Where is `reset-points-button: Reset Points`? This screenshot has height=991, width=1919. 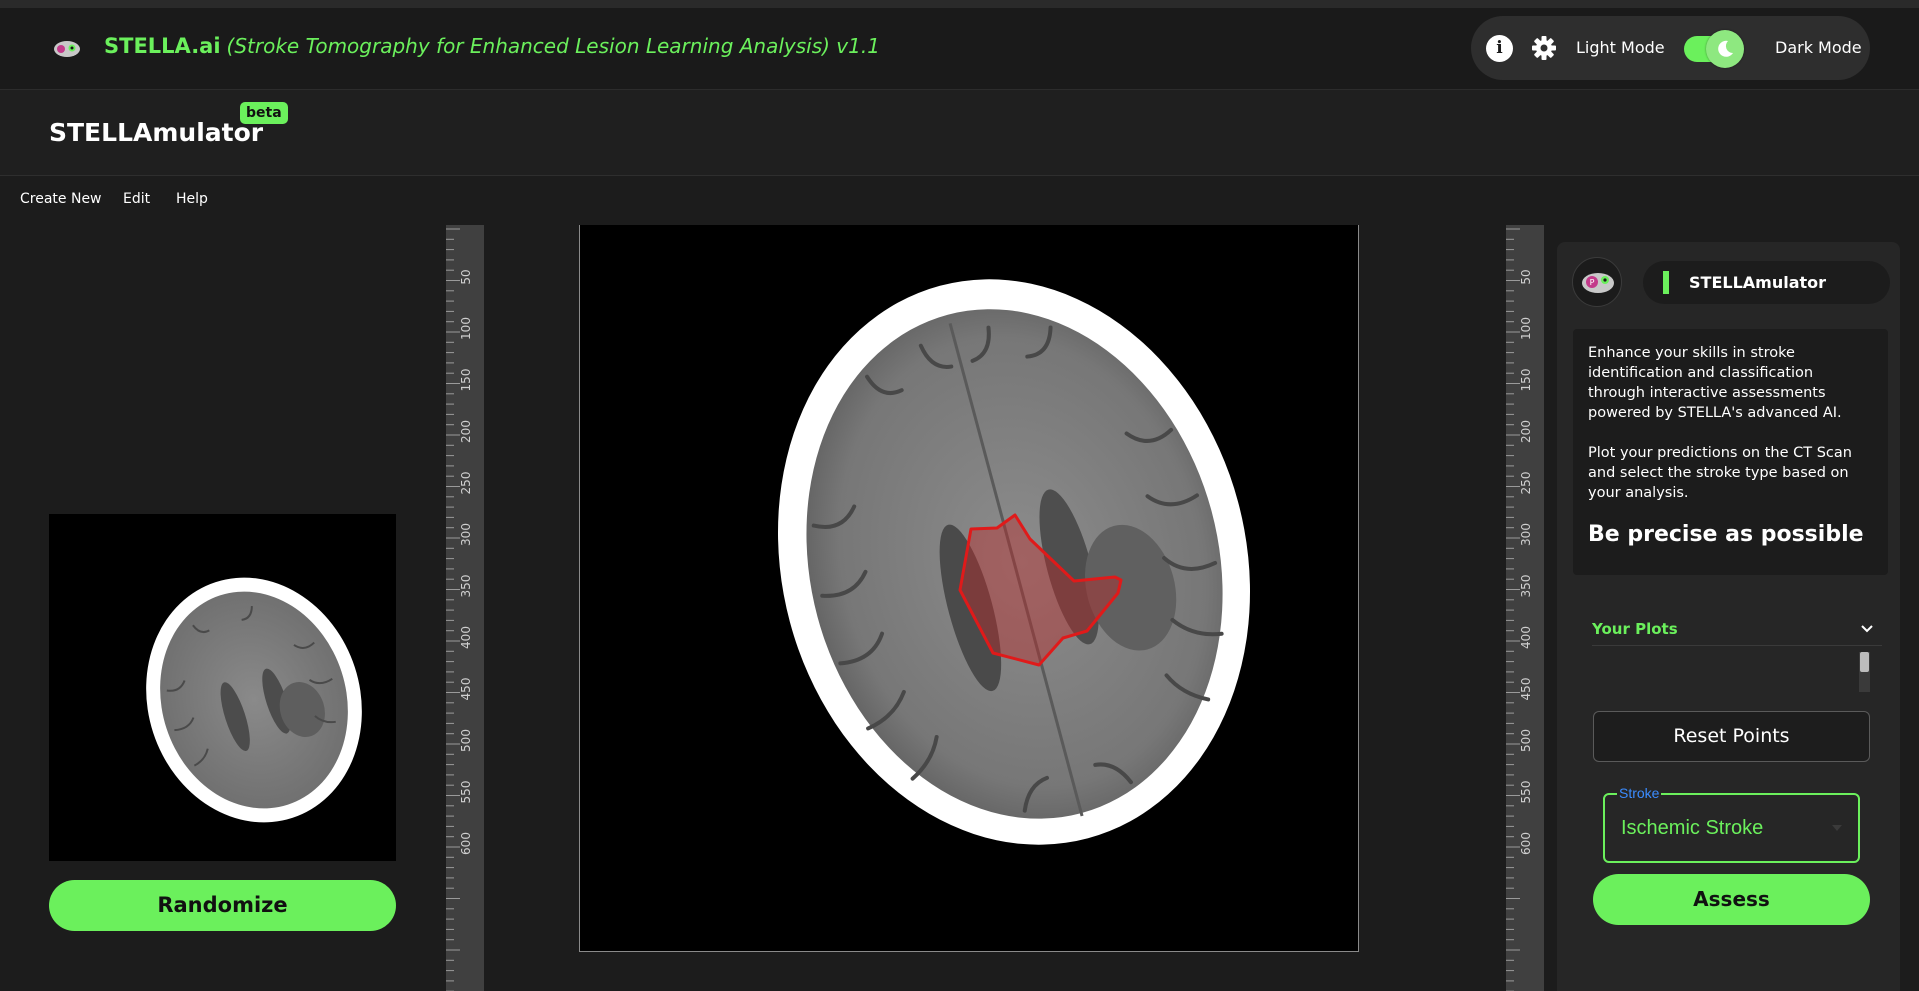 reset-points-button: Reset Points is located at coordinates (1731, 736).